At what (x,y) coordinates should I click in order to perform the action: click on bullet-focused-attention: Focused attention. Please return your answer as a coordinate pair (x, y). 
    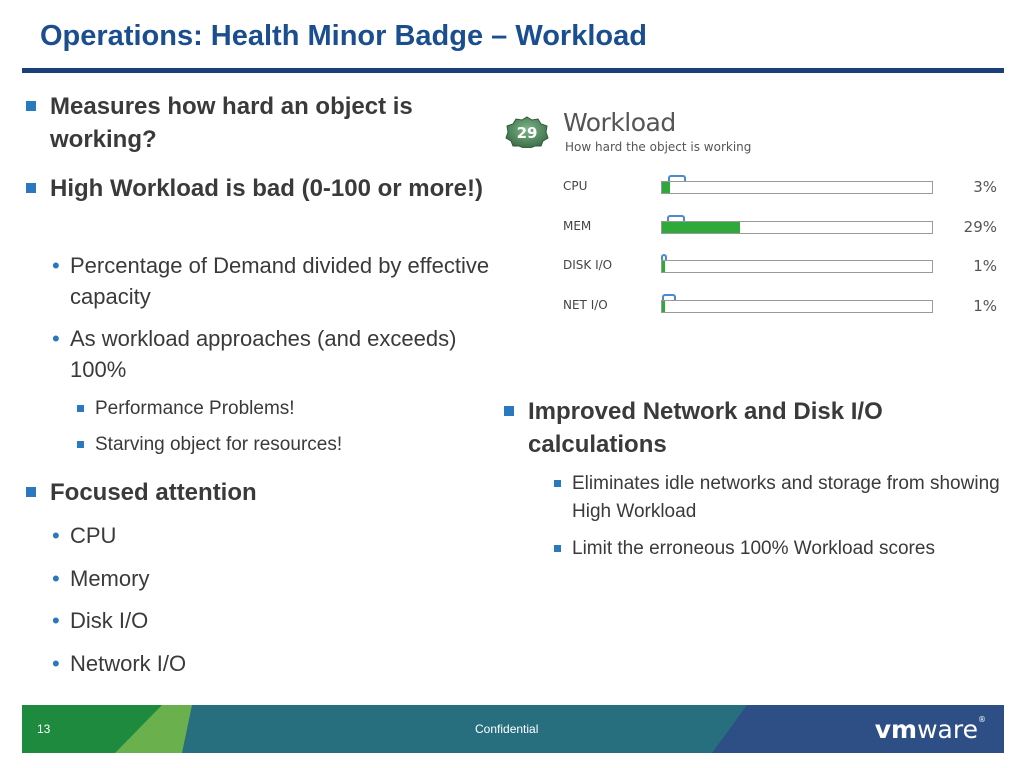
    Looking at the image, I should click on (266, 492).